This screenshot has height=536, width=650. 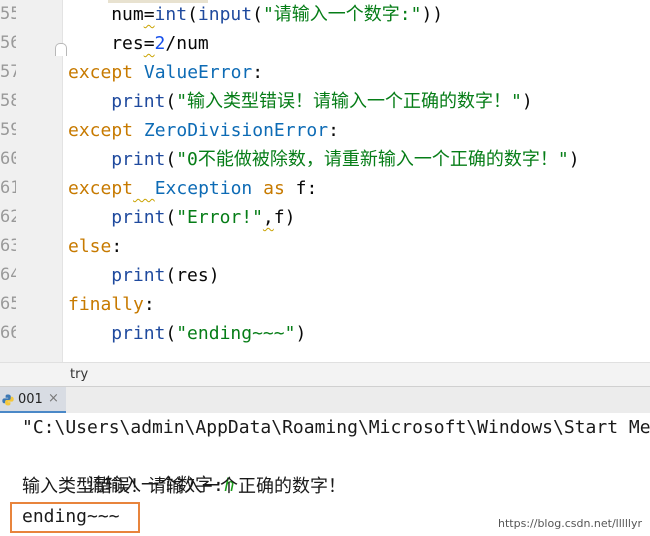 What do you see at coordinates (372, 159) in the screenshot?
I see `code-token: "0不能做被除数，请重新输入一个正确的数字！"` at bounding box center [372, 159].